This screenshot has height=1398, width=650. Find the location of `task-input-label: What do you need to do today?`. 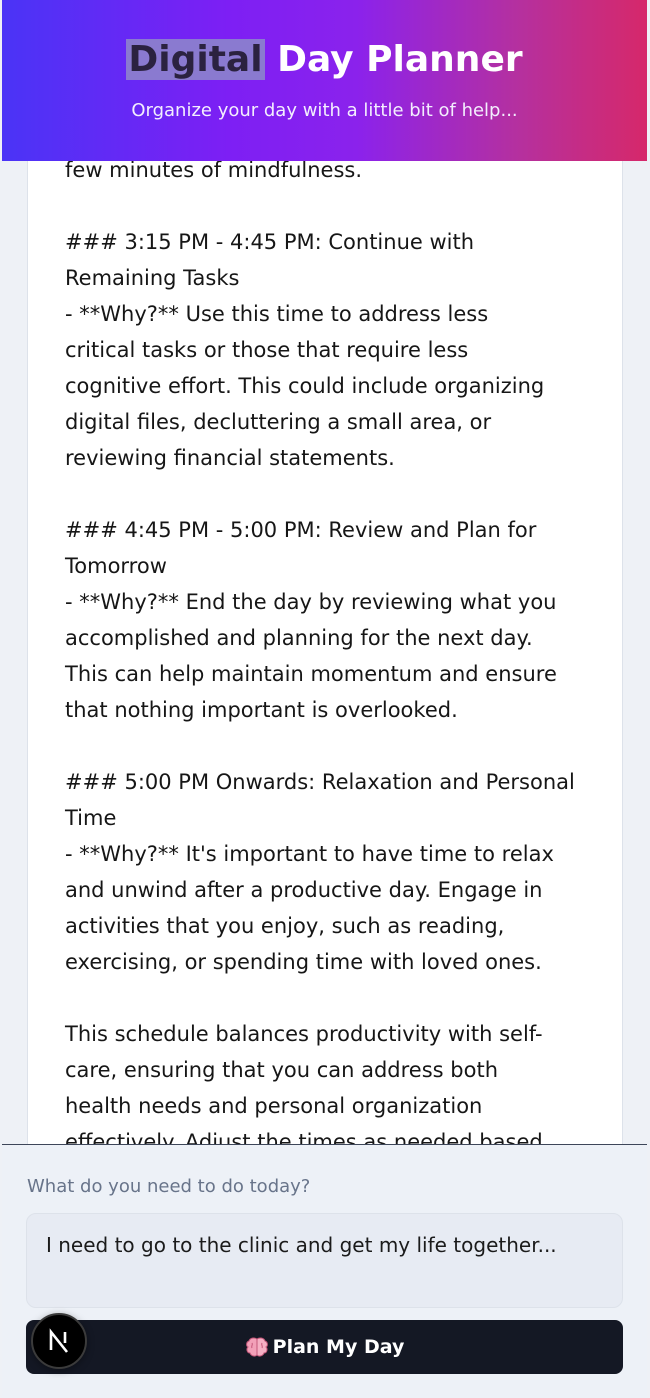

task-input-label: What do you need to do today? is located at coordinates (169, 1186).